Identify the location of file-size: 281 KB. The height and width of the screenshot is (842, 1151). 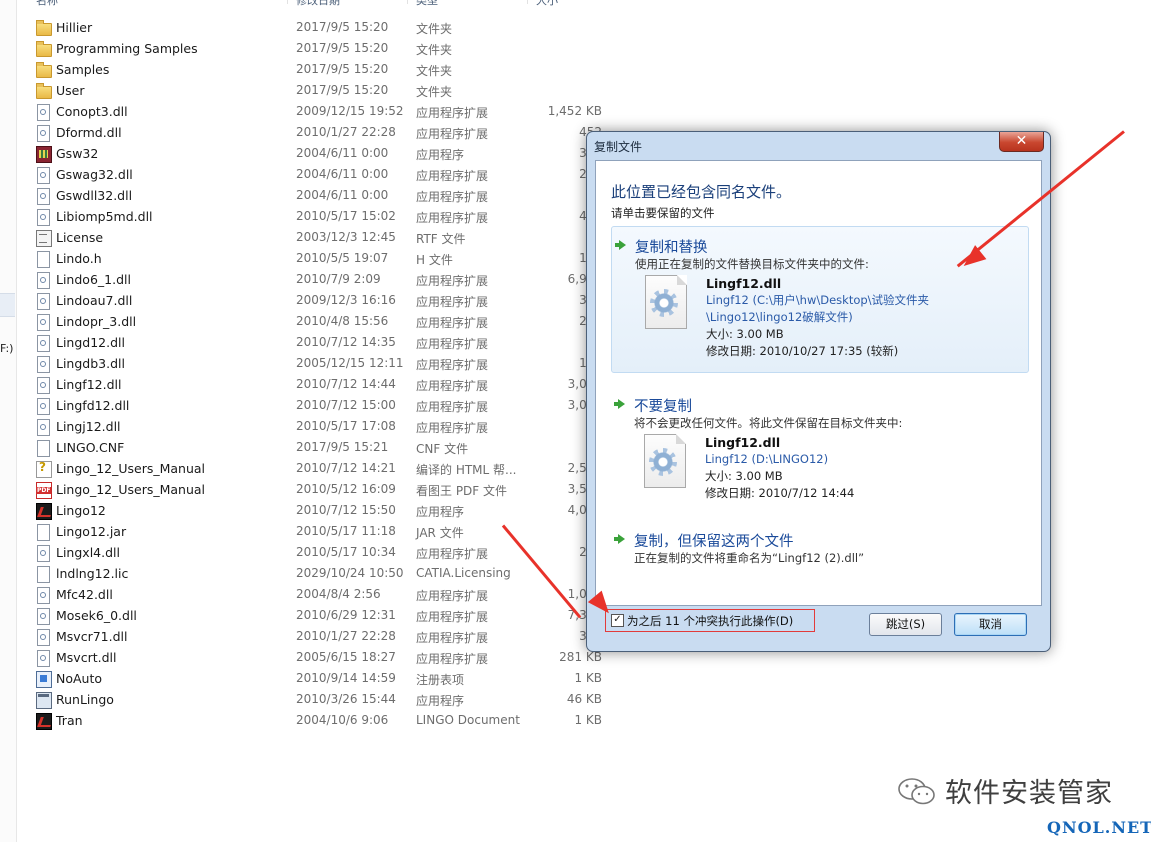
(580, 657).